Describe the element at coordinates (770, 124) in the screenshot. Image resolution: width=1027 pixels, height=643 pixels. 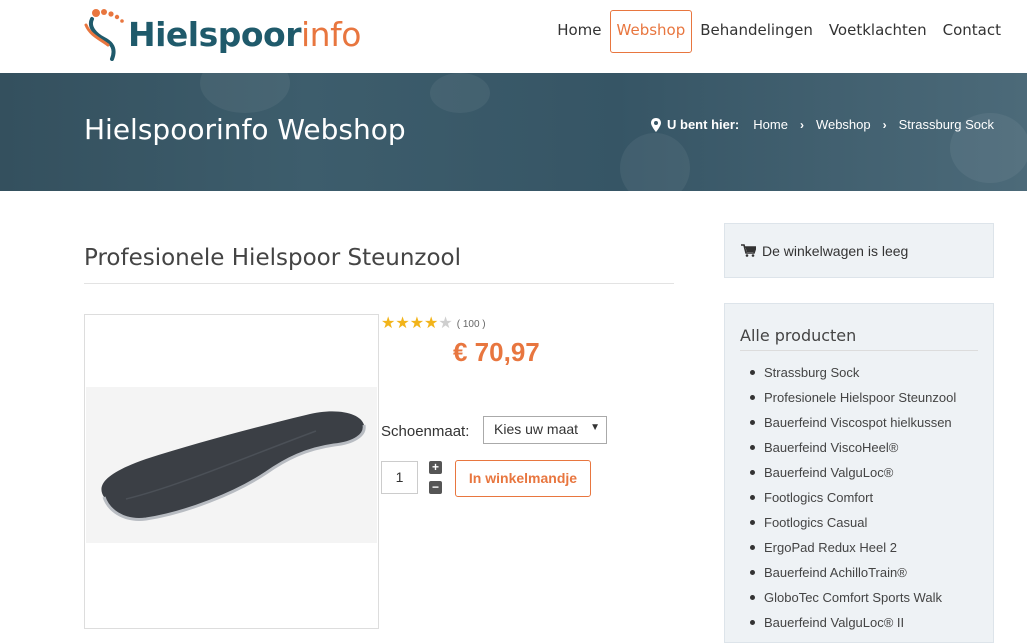
I see `breadcrumb-home: Home` at that location.